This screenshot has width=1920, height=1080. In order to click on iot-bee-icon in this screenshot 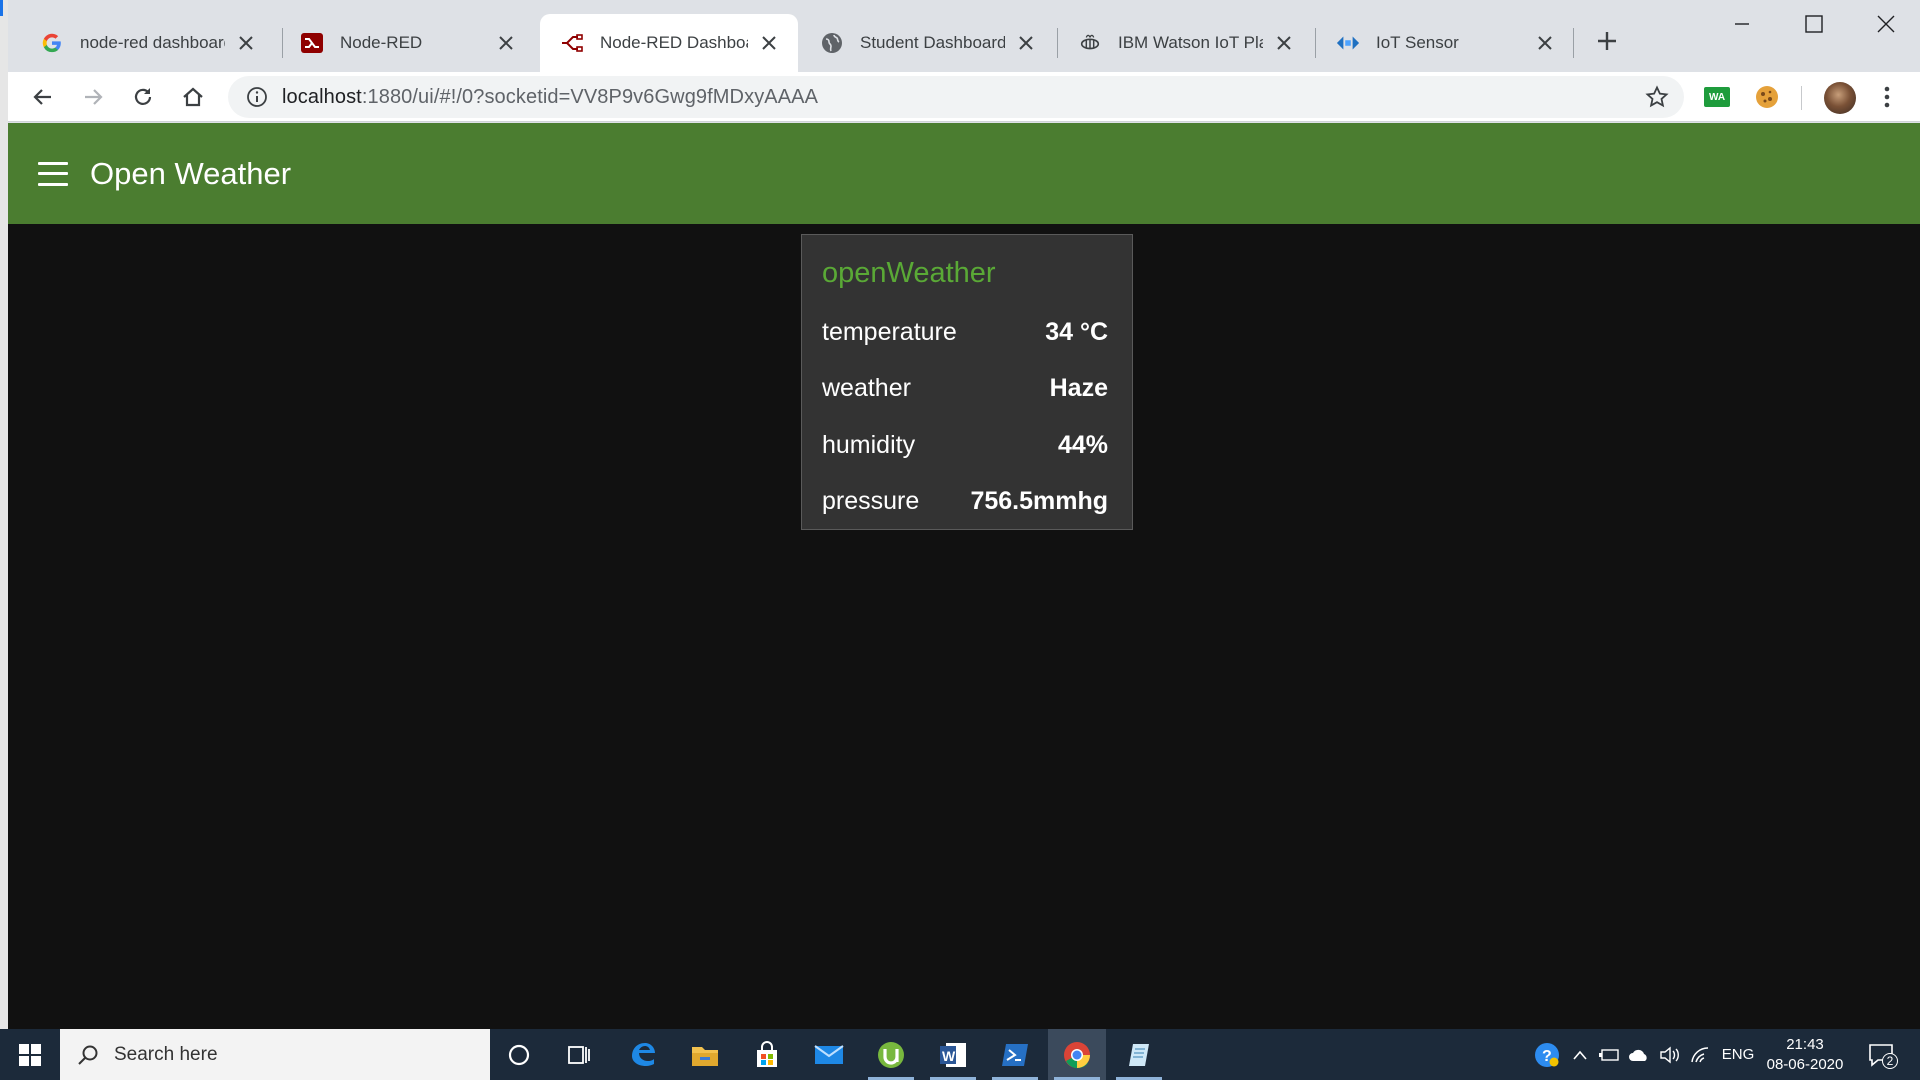, I will do `click(1090, 43)`.